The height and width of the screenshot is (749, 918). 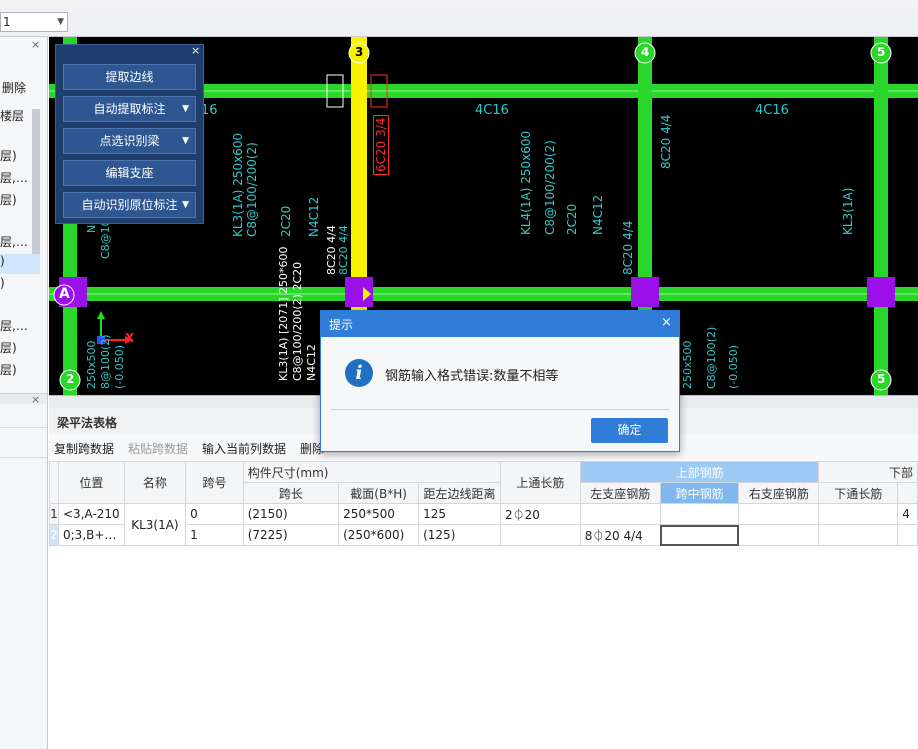 I want to click on layer-select: 1 ▼, so click(x=34, y=22).